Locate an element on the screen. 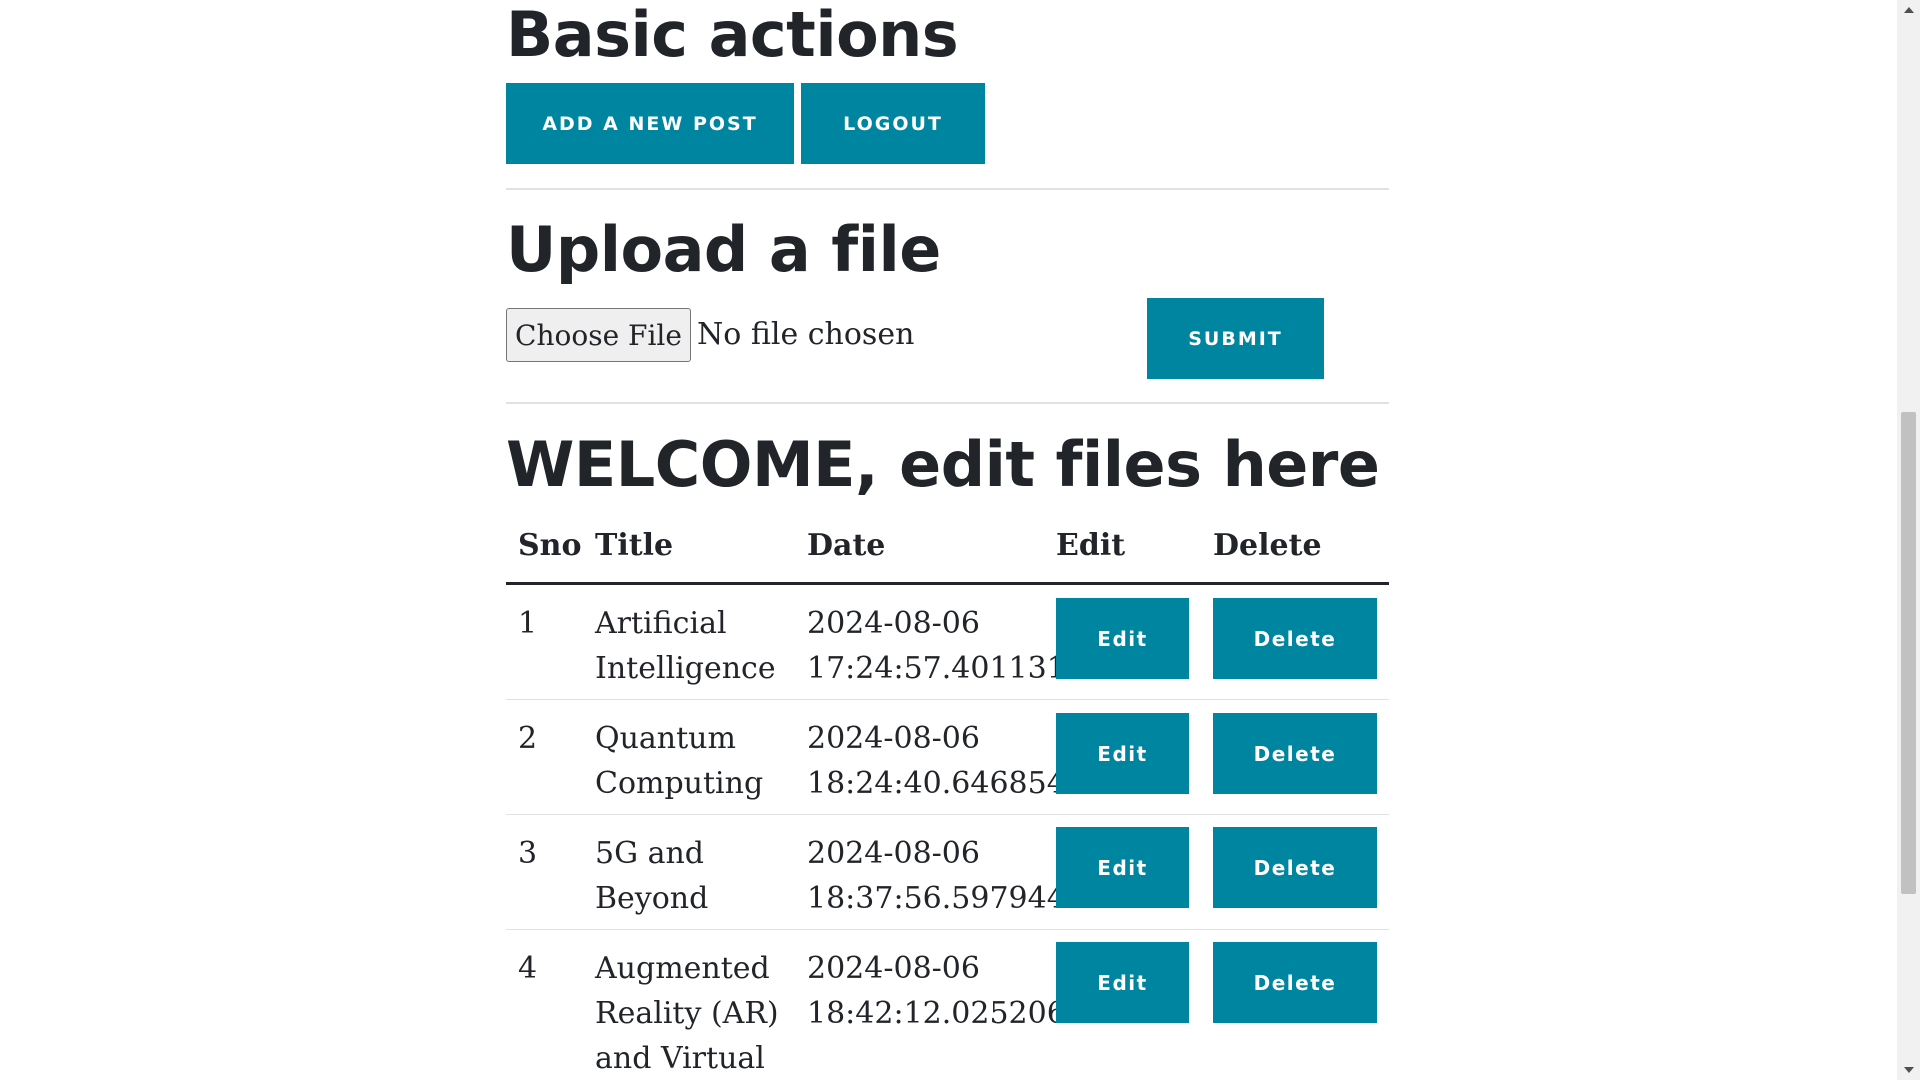 The image size is (1920, 1080). submit-button: SUBMIT is located at coordinates (1235, 338).